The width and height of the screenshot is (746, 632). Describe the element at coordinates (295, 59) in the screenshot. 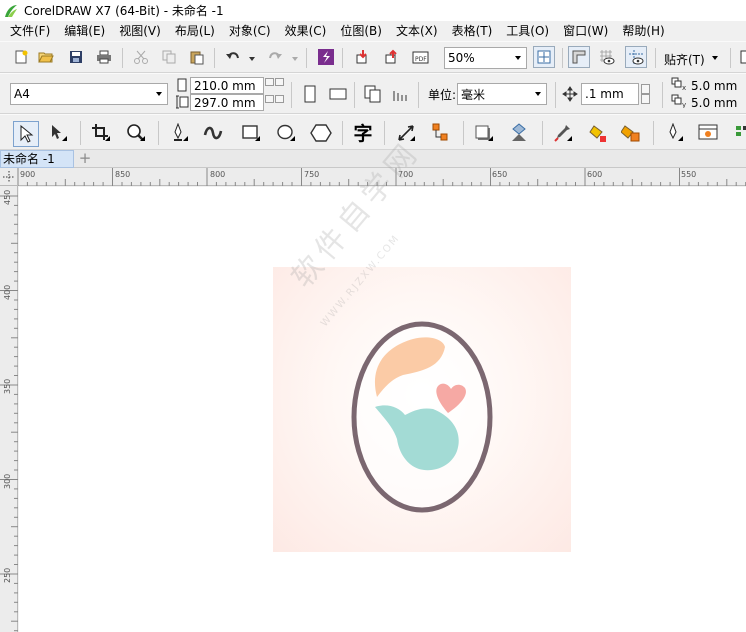

I see `redo-dropdown-icon` at that location.